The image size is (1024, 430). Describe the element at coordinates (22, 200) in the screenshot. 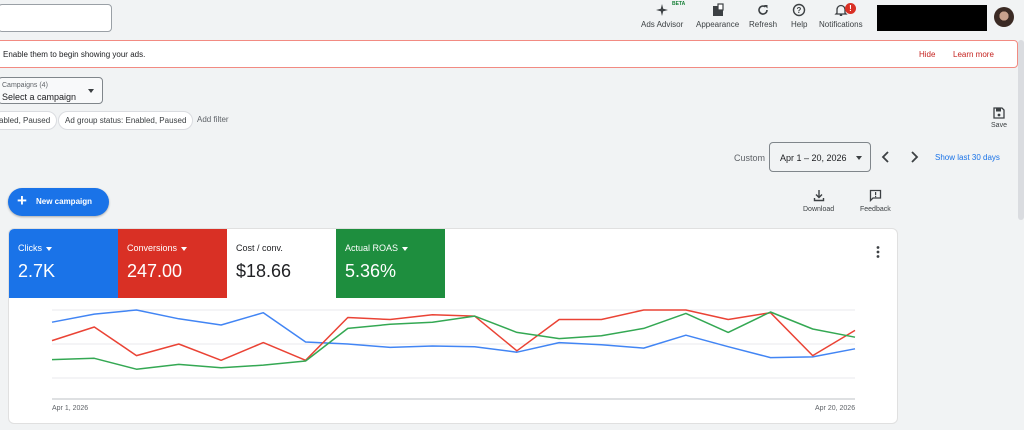

I see `plus-icon: +` at that location.